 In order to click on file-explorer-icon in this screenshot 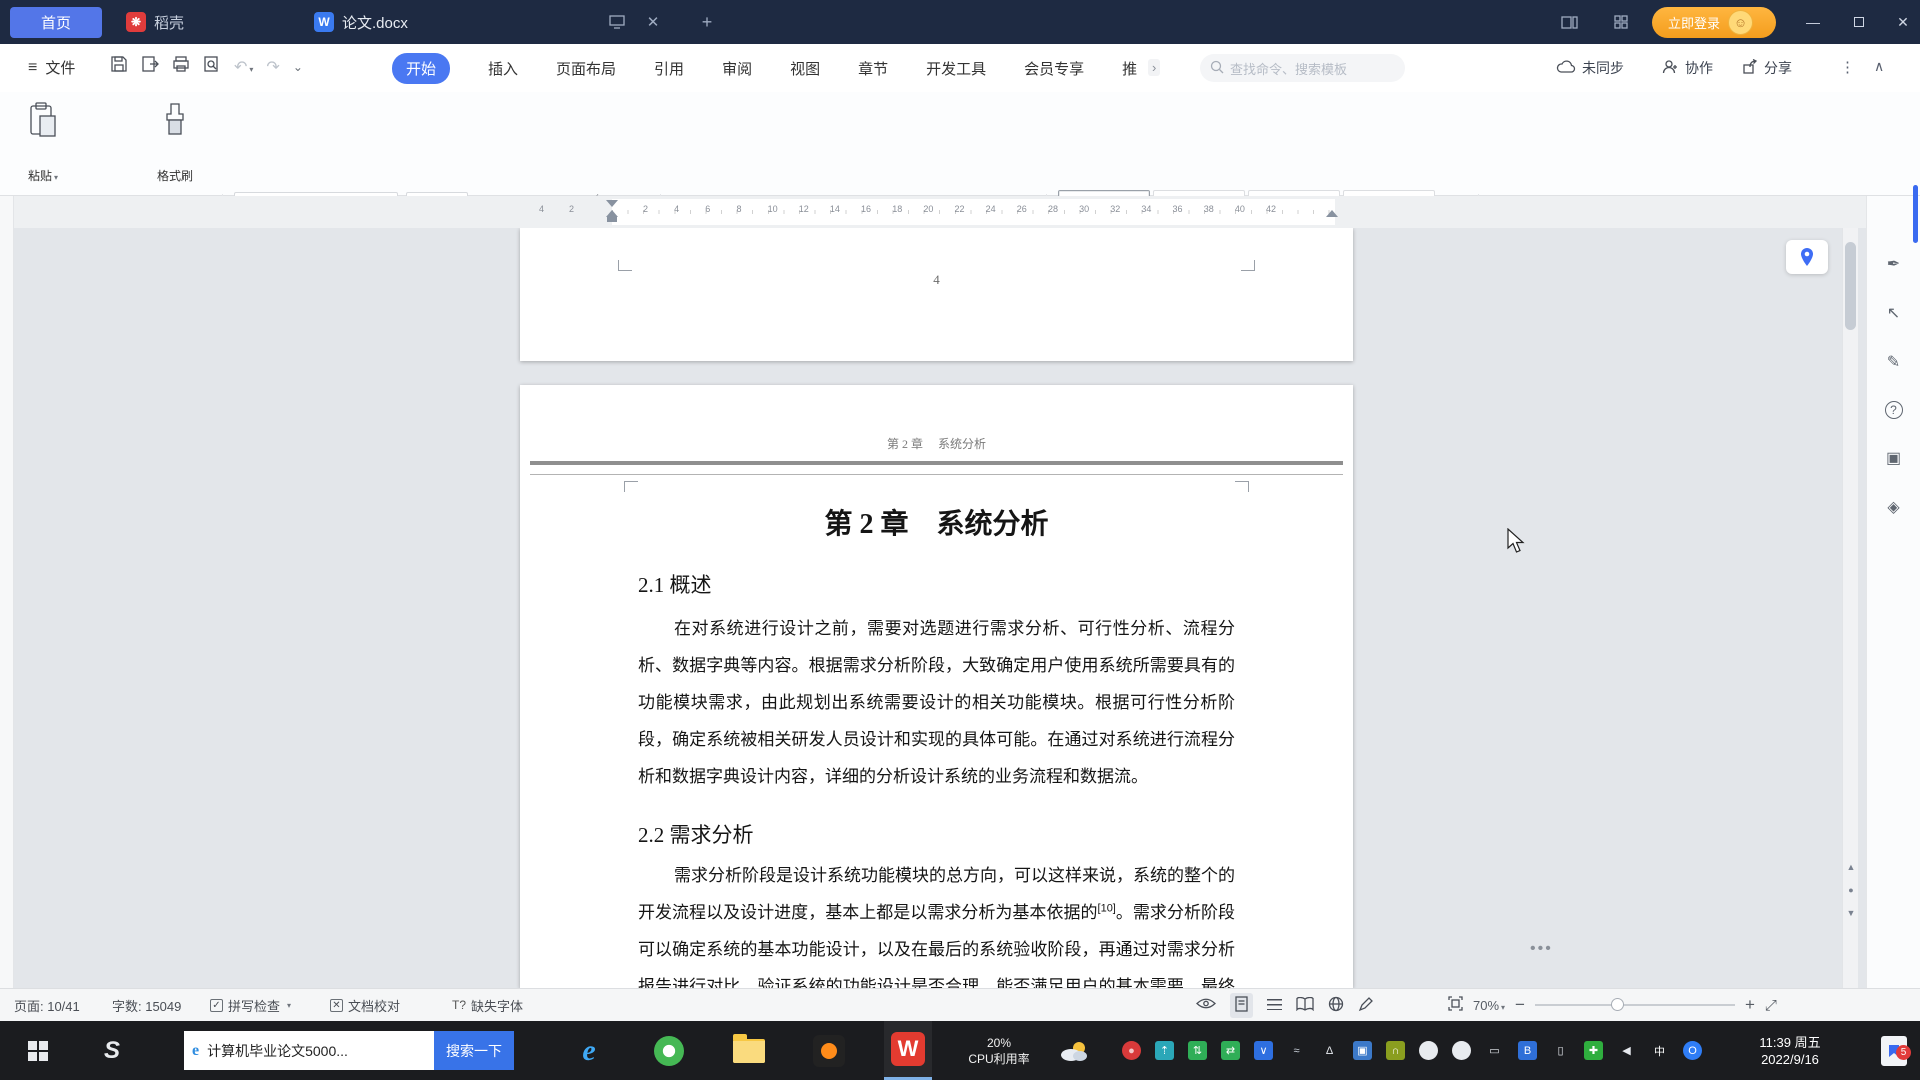, I will do `click(749, 1050)`.